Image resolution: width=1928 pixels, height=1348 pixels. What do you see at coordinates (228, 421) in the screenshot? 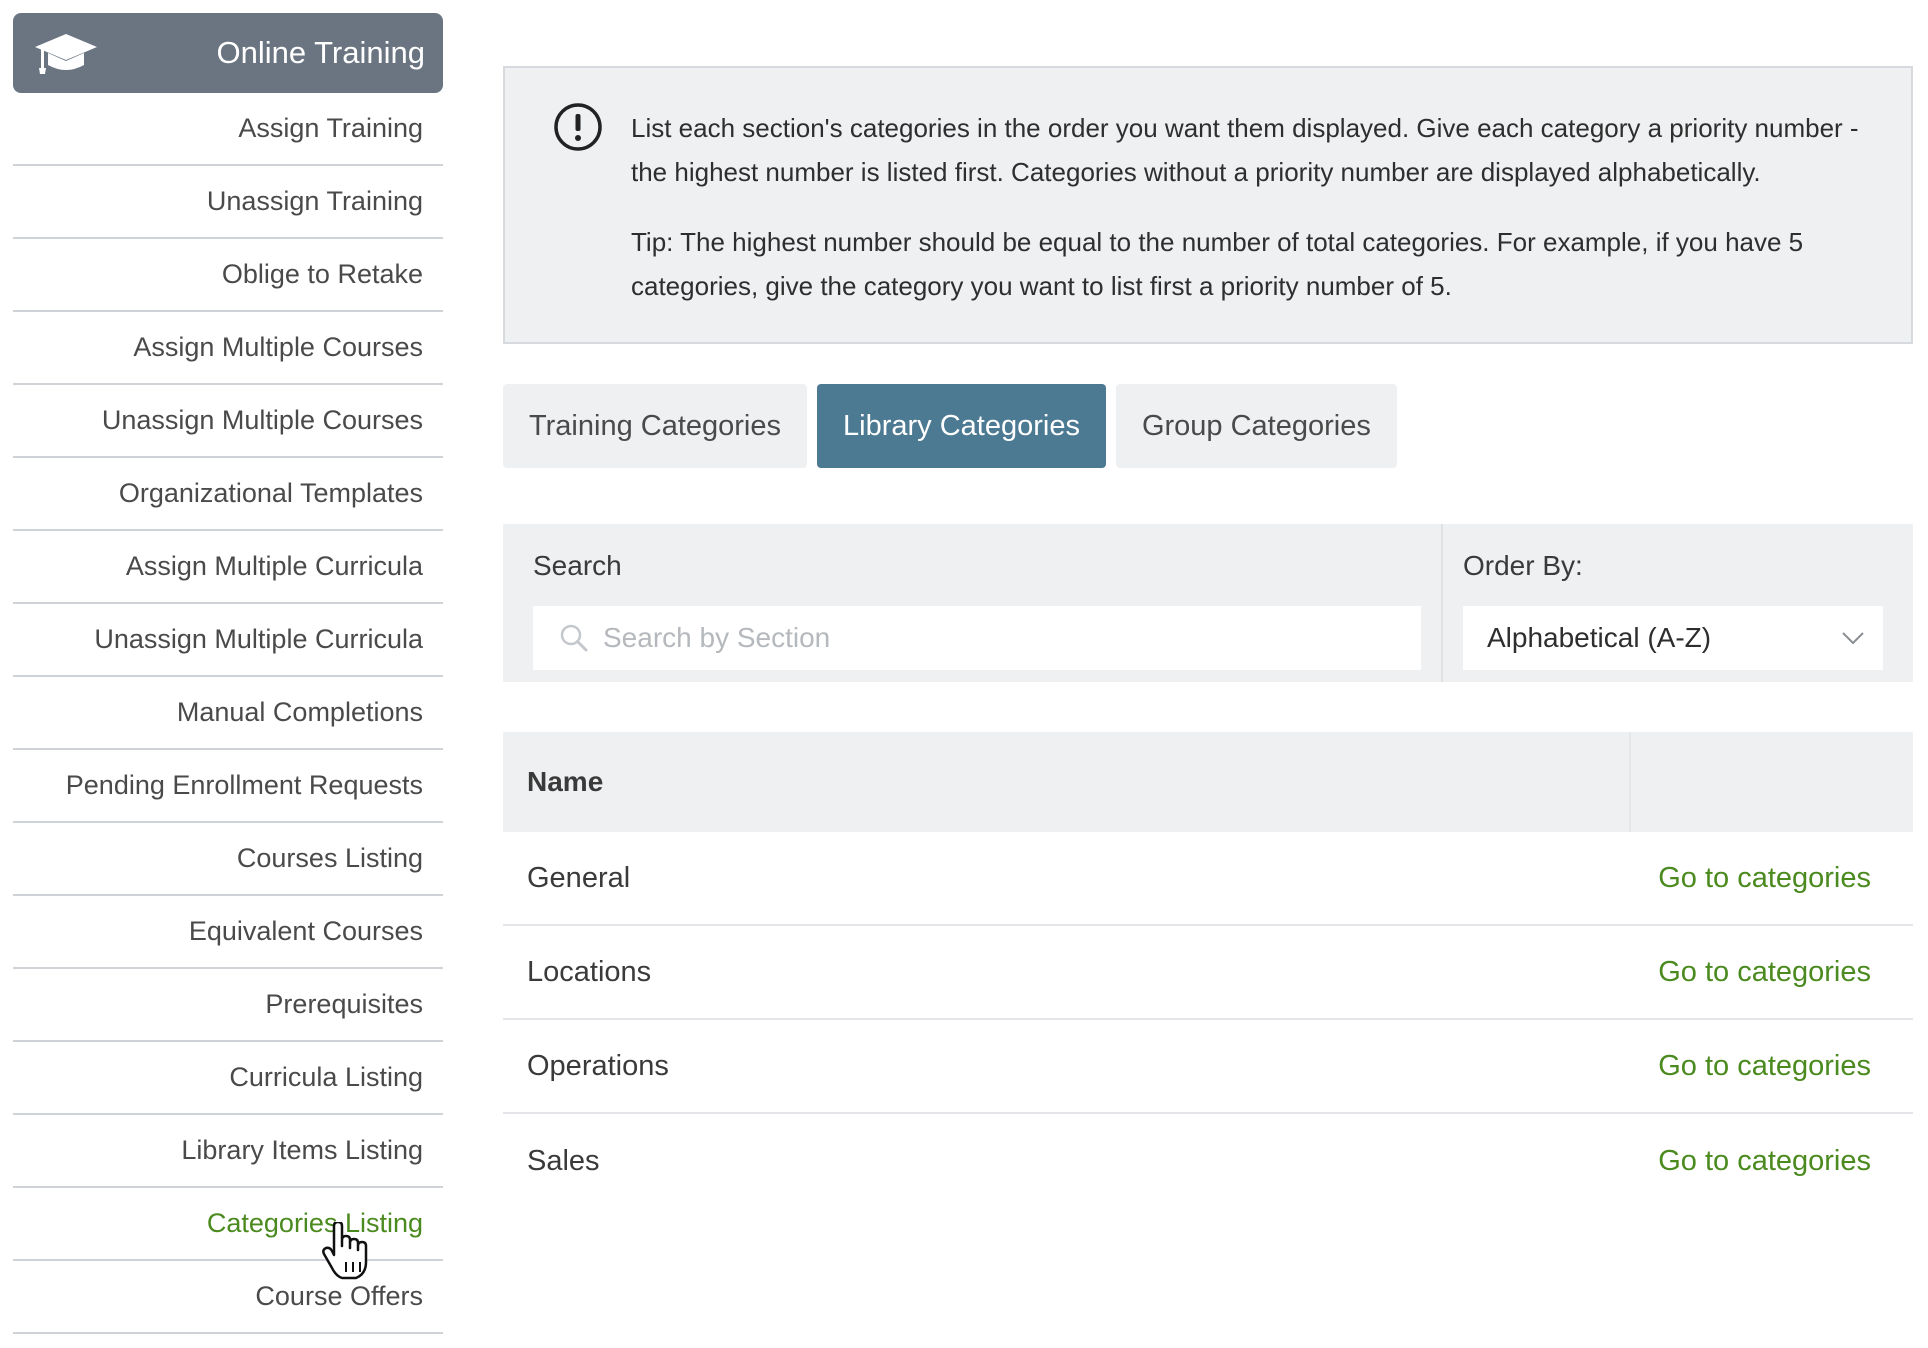
I see `sidebar-item-unassign-multiple-courses: Unassign Multiple Courses` at bounding box center [228, 421].